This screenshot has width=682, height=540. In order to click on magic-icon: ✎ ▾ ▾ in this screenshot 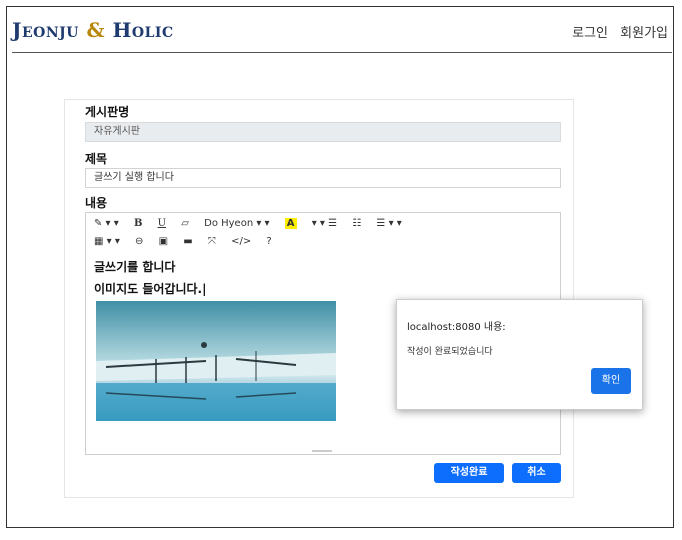, I will do `click(106, 223)`.